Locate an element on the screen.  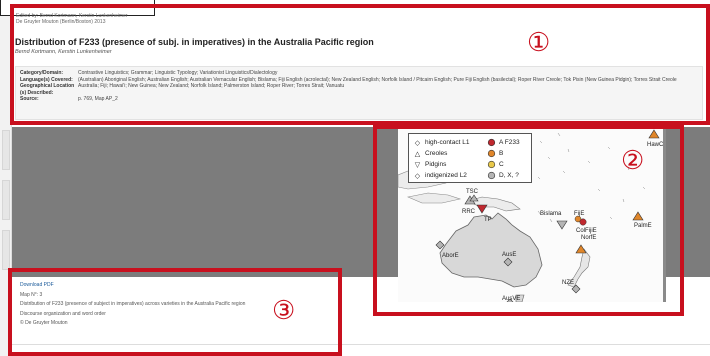
legend-label: C is located at coordinates (501, 164).